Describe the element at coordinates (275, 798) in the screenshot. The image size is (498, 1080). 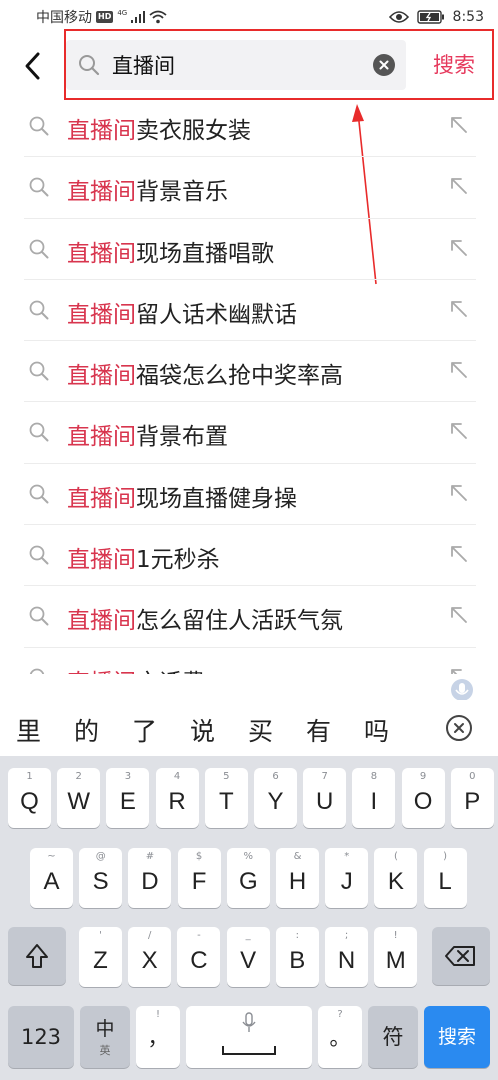
I see `letter-key: 6Y` at that location.